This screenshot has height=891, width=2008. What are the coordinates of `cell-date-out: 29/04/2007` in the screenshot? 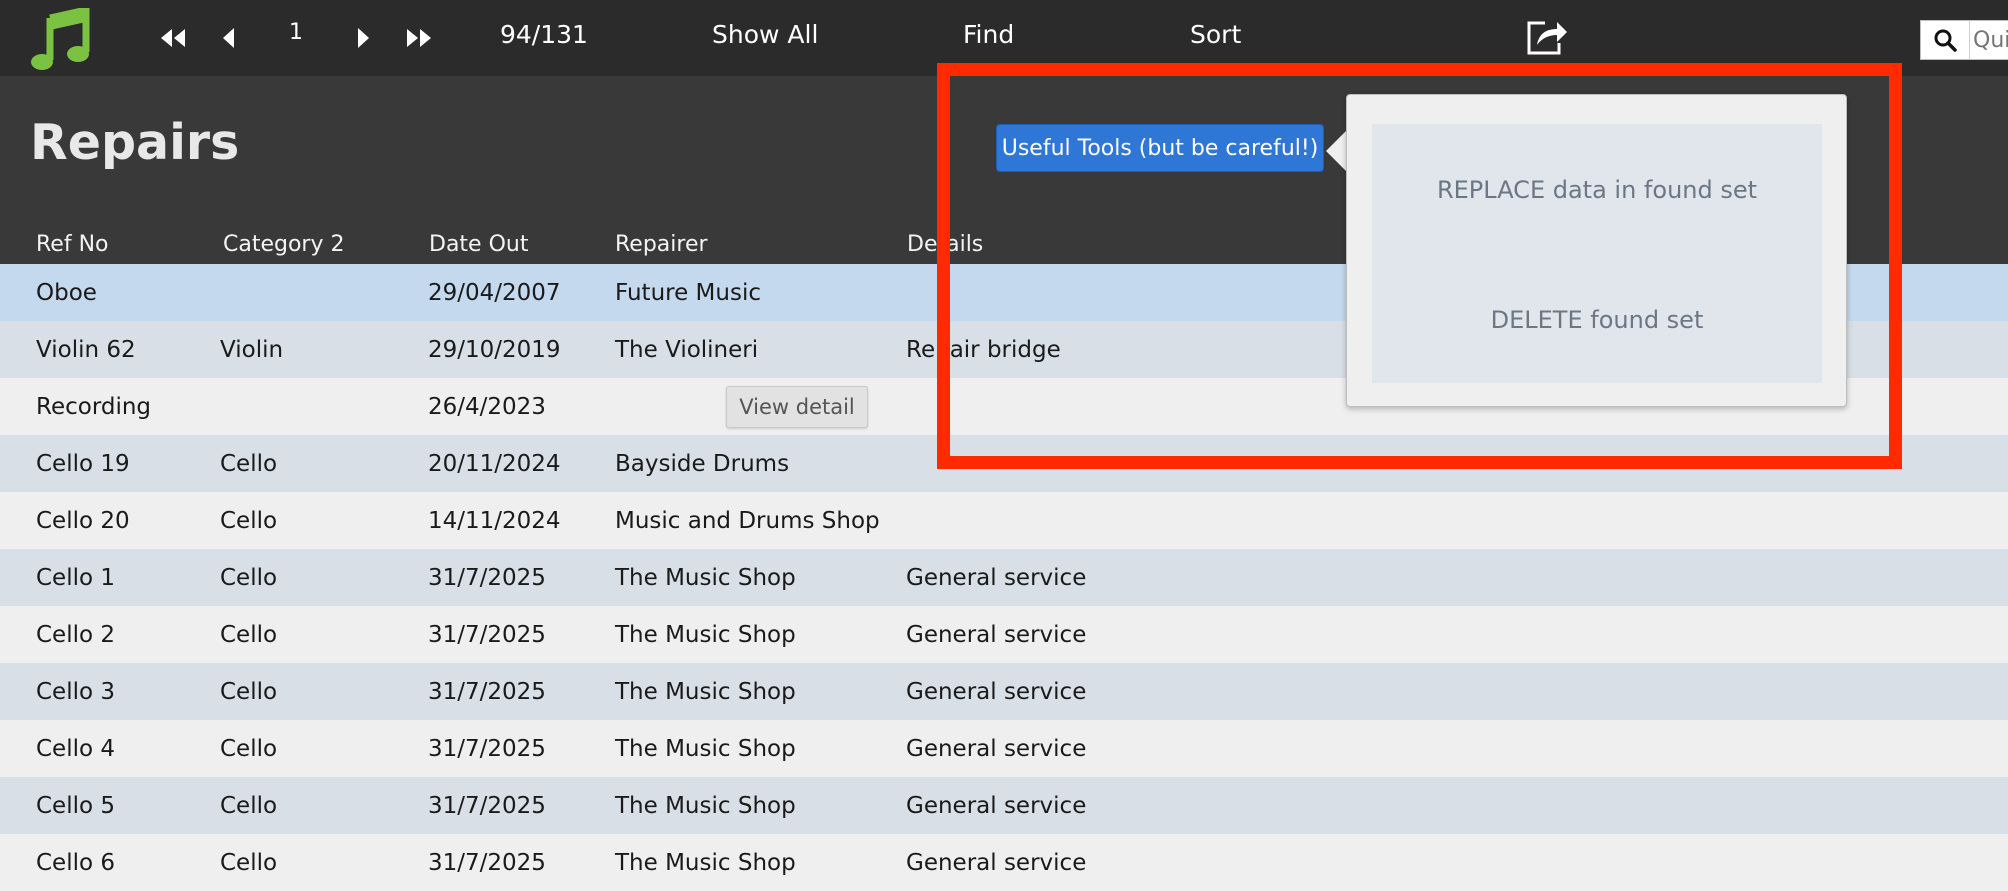 It's located at (494, 293).